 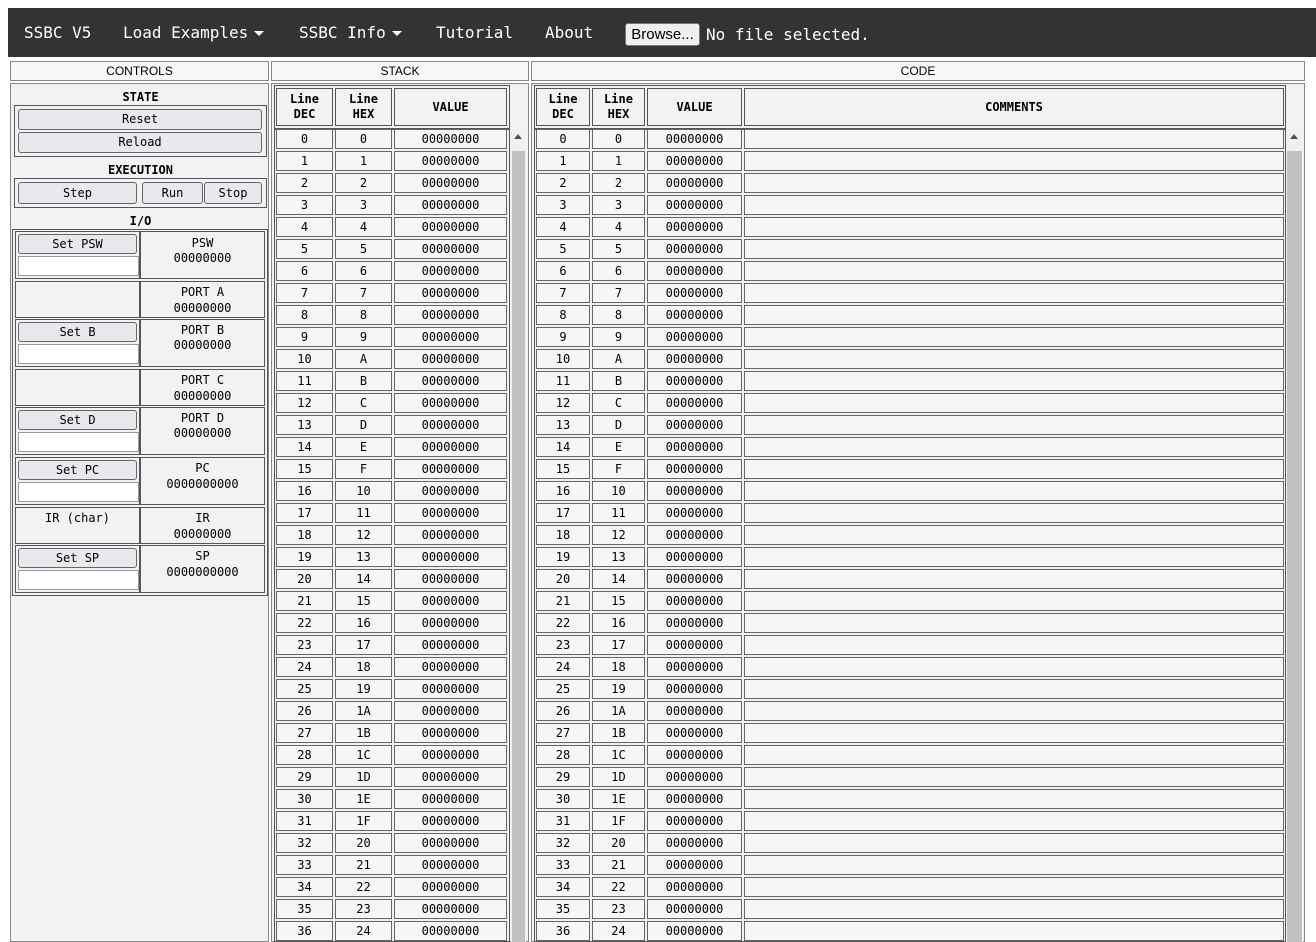 What do you see at coordinates (518, 136) in the screenshot?
I see `scroll-up-arrow-icon` at bounding box center [518, 136].